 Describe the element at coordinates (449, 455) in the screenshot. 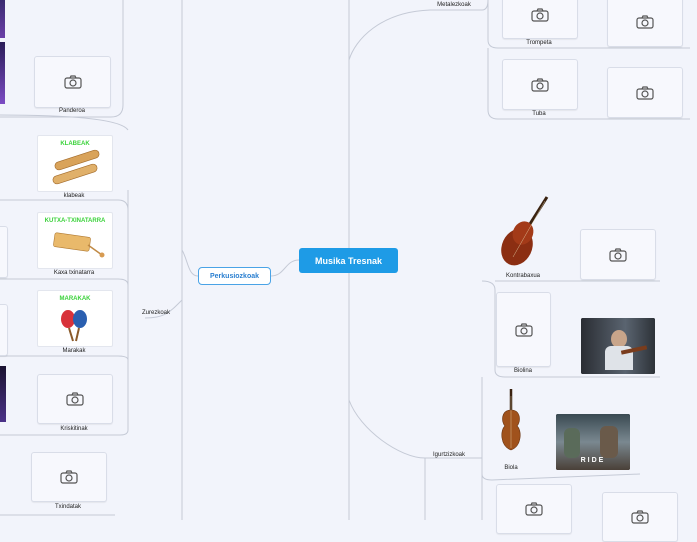

I see `label-igurtzizkoak: Igurtzizkoak` at that location.